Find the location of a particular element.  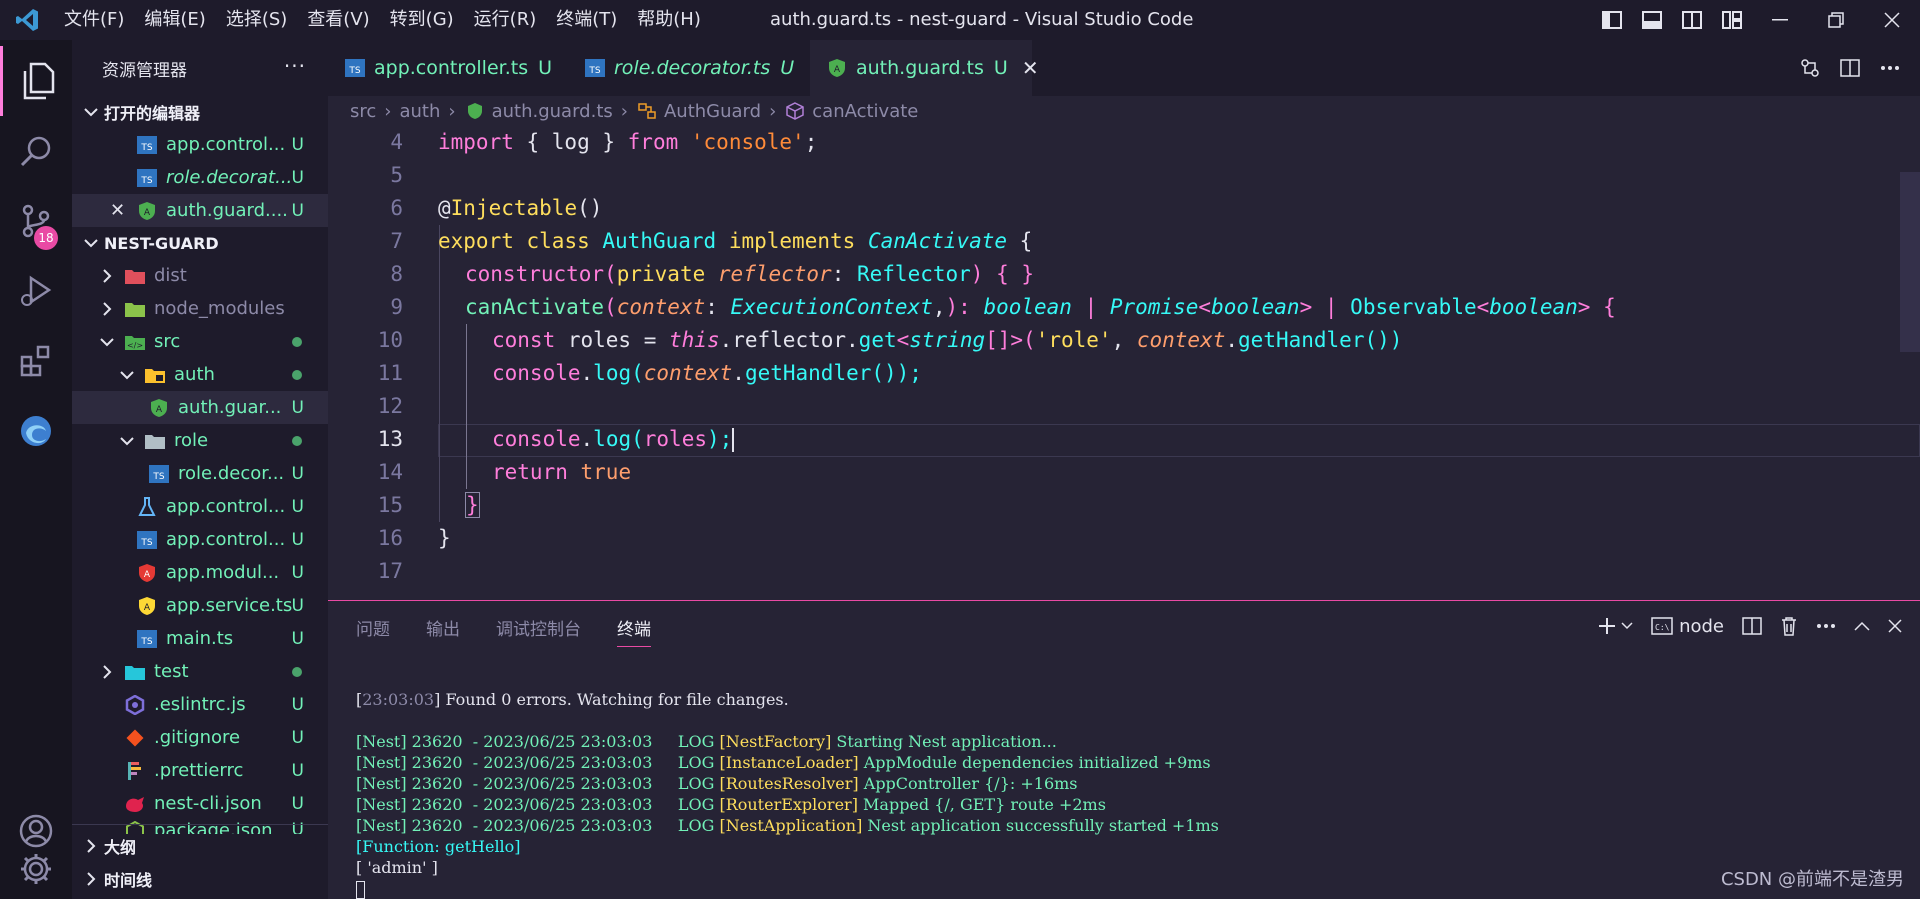

project-section: NEST-GUARD is located at coordinates (200, 243).